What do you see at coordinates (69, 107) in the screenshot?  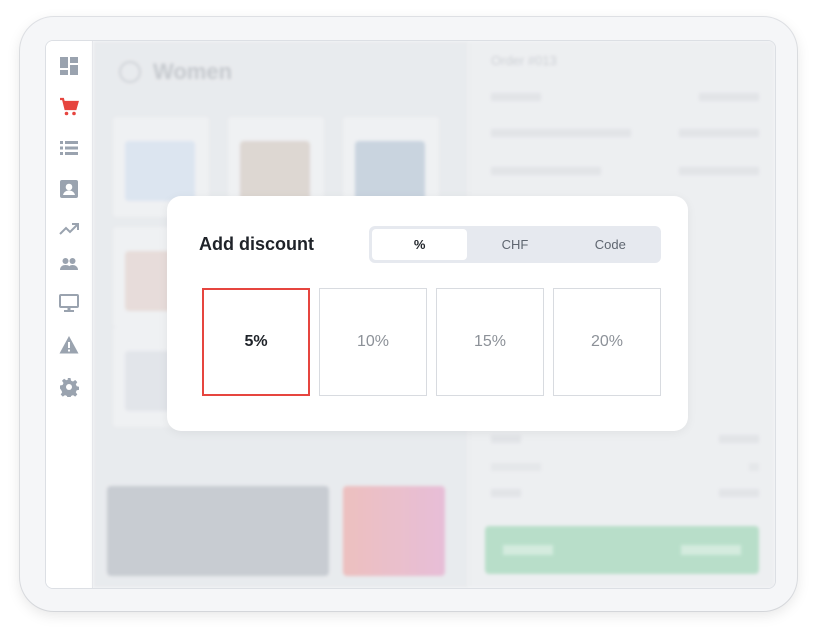 I see `cart-icon` at bounding box center [69, 107].